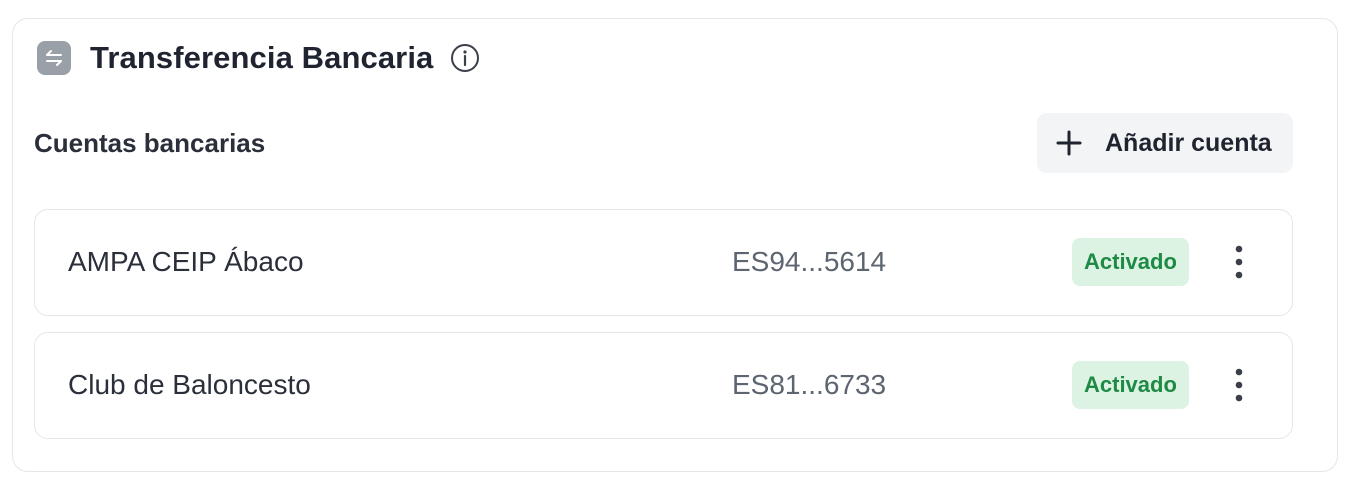 The height and width of the screenshot is (488, 1352). I want to click on accounts-heading: Cuentas bancarias, so click(150, 143).